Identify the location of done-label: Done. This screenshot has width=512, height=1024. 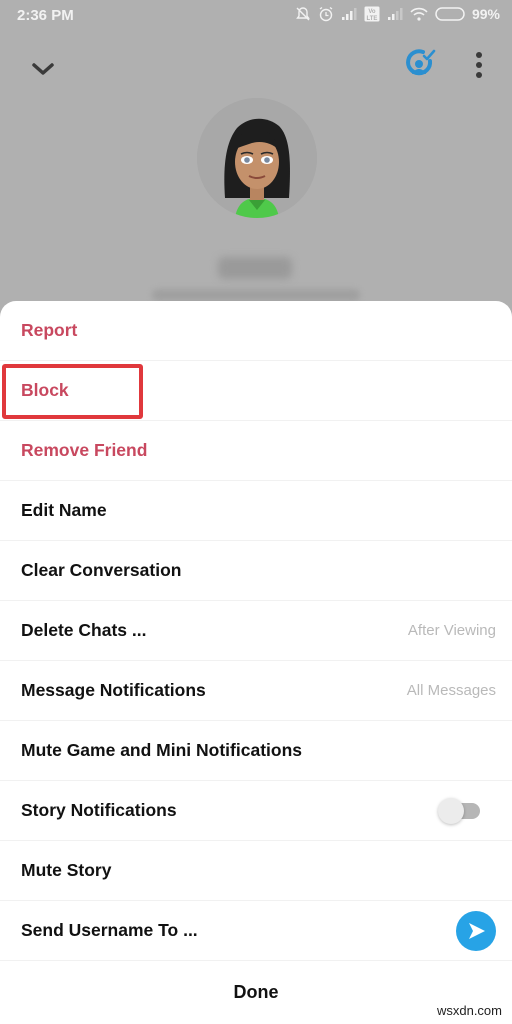
(256, 991).